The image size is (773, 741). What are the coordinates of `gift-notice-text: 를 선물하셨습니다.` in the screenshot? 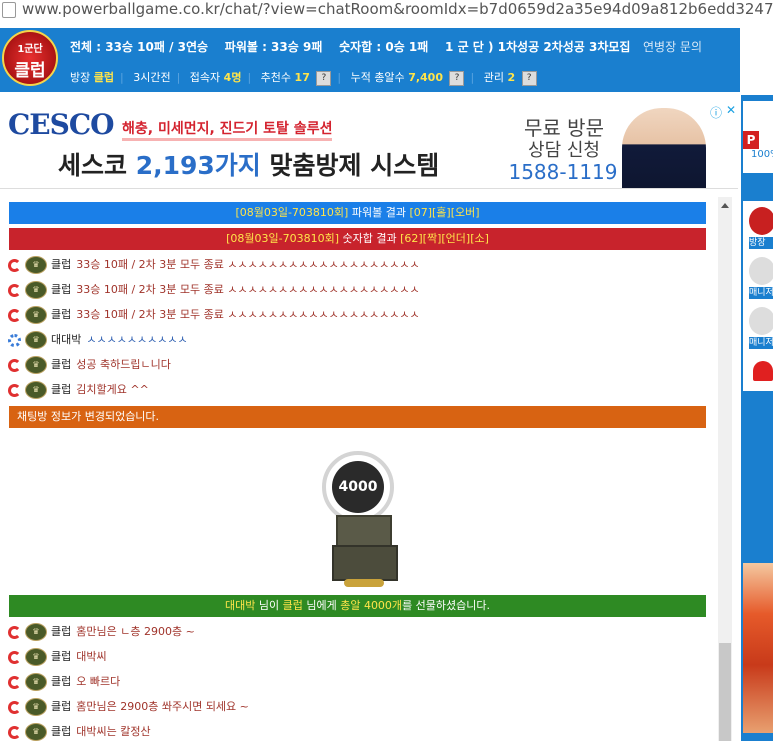 It's located at (446, 605).